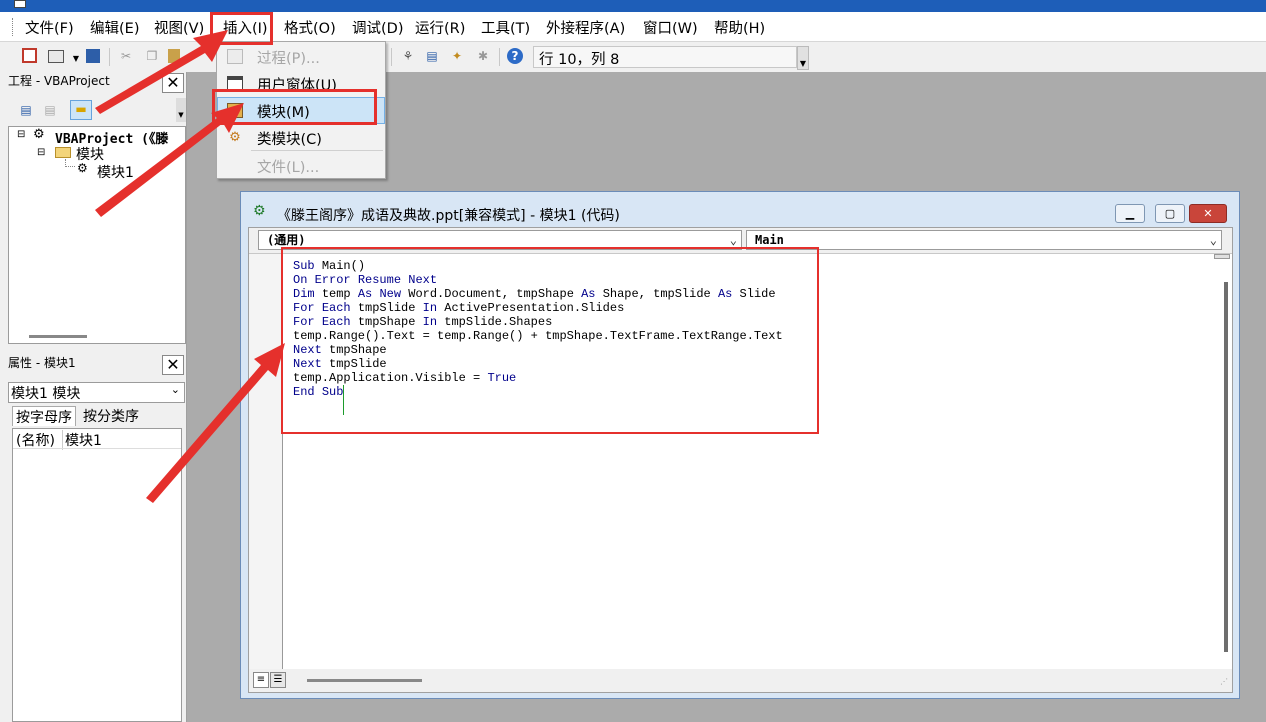 This screenshot has height=722, width=1266. I want to click on arrow-to-insert-menu, so click(161, 72).